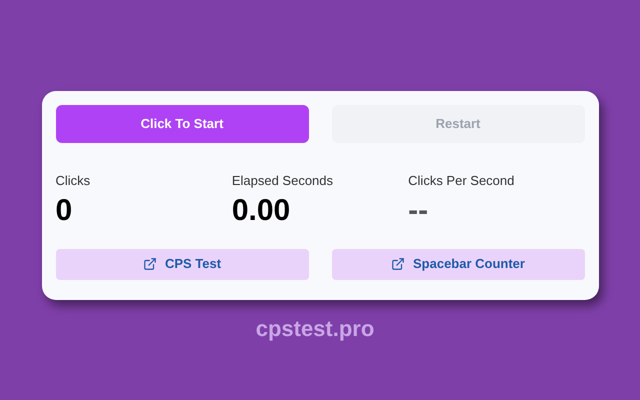  What do you see at coordinates (283, 181) in the screenshot?
I see `stat-label: Elapsed Seconds` at bounding box center [283, 181].